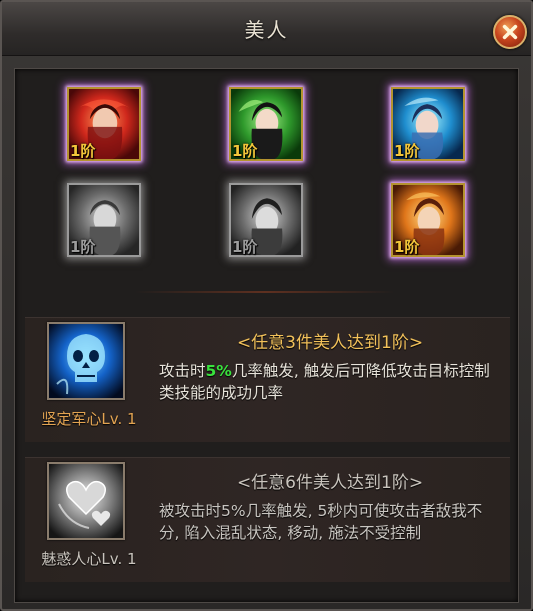  I want to click on skill-condition: <任意6件美人达到1阶>, so click(330, 483).